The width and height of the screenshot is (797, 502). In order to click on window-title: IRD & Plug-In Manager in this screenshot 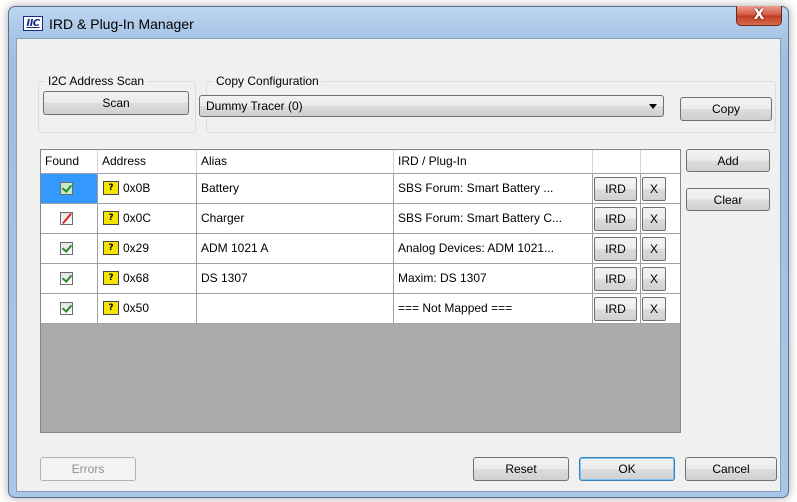, I will do `click(121, 24)`.